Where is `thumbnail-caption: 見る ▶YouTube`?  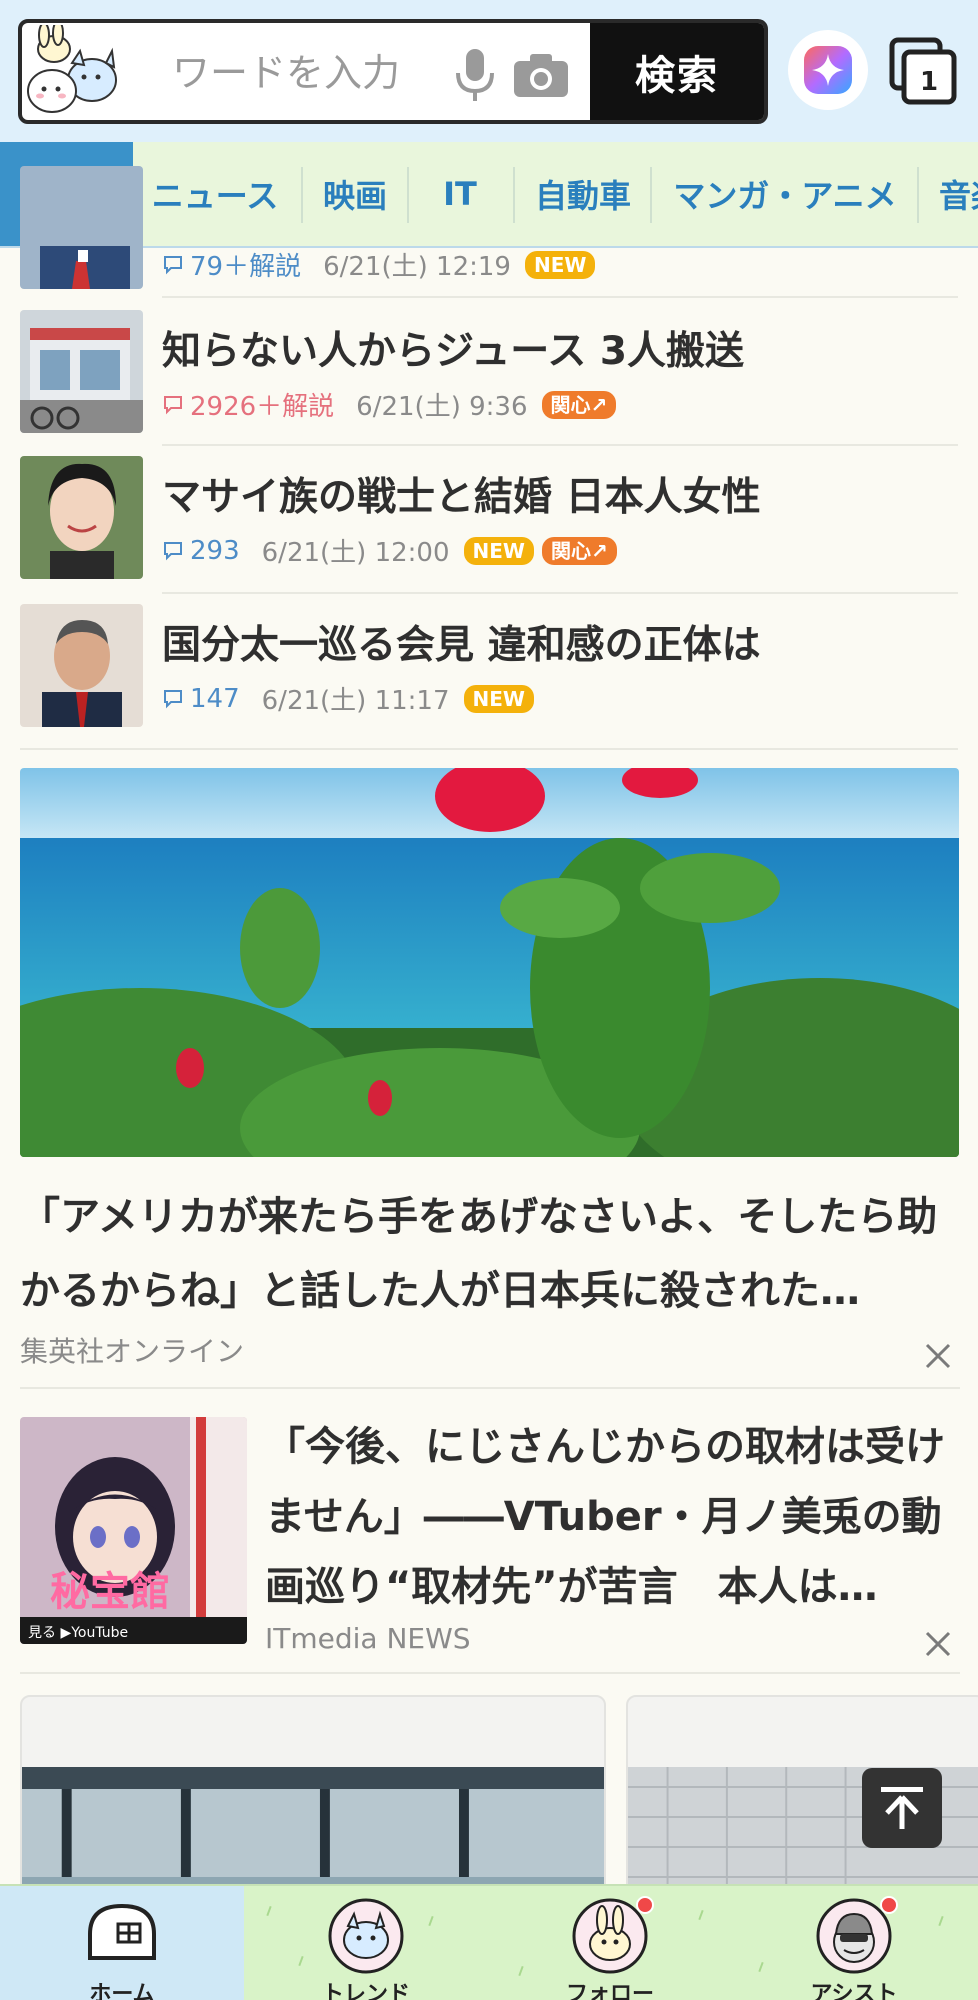 thumbnail-caption: 見る ▶YouTube is located at coordinates (78, 1633).